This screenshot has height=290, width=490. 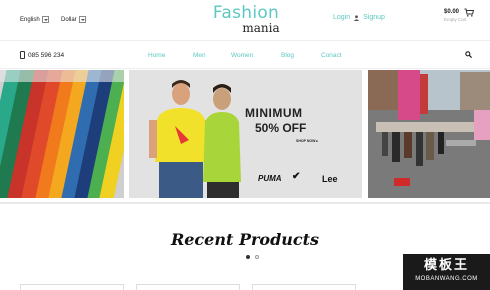 I want to click on user-icon, so click(x=356, y=17).